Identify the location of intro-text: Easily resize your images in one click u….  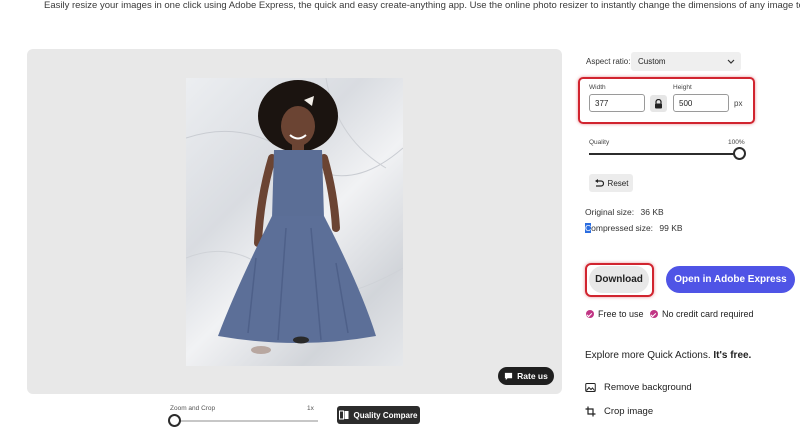
(422, 5).